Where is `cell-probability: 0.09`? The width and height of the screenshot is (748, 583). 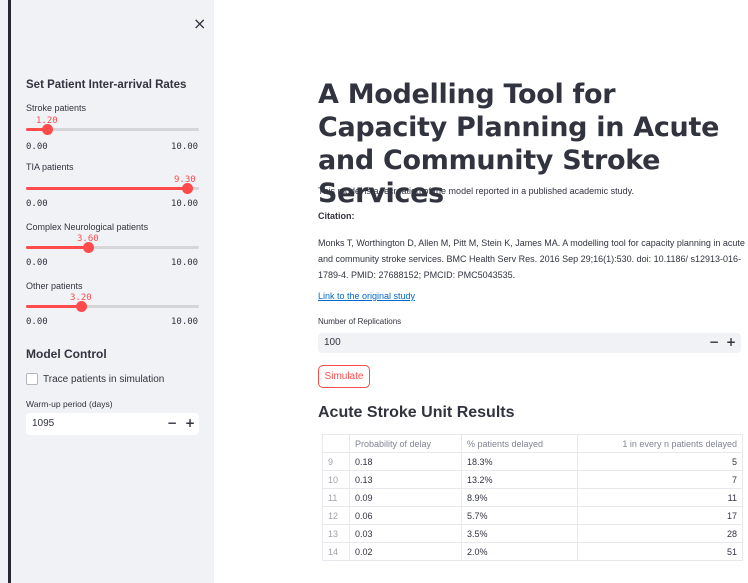
cell-probability: 0.09 is located at coordinates (405, 497).